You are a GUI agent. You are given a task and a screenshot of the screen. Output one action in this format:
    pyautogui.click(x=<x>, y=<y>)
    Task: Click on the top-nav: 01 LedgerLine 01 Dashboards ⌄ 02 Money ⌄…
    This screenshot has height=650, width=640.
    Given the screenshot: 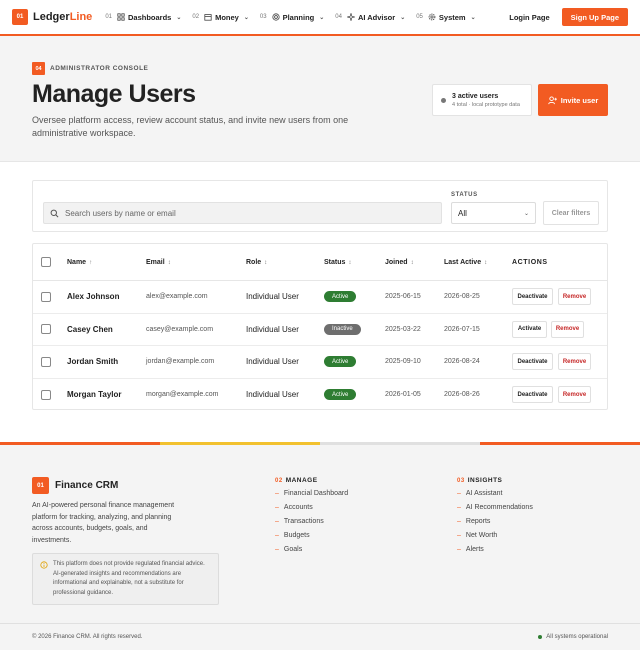 What is the action you would take?
    pyautogui.click(x=320, y=18)
    